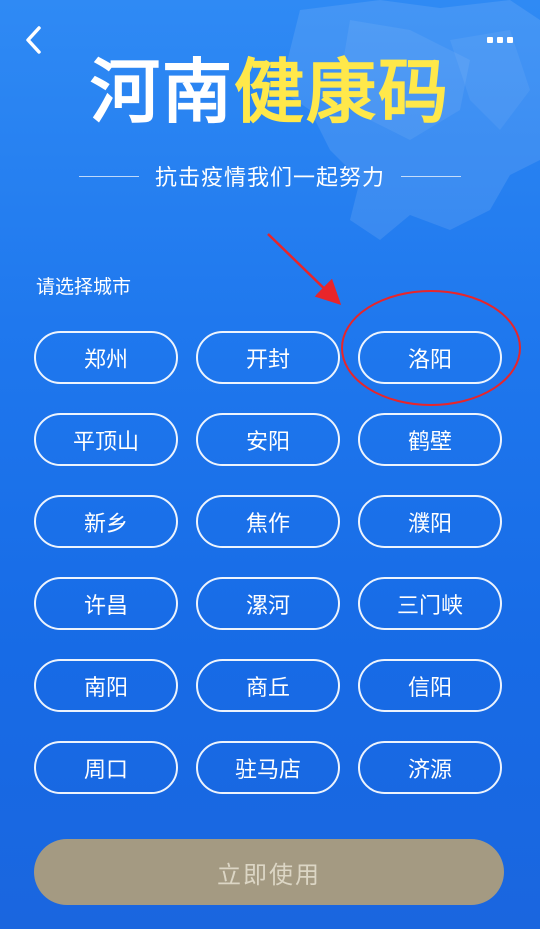 The width and height of the screenshot is (540, 929). What do you see at coordinates (106, 603) in the screenshot?
I see `city-button-xuchang: 许昌` at bounding box center [106, 603].